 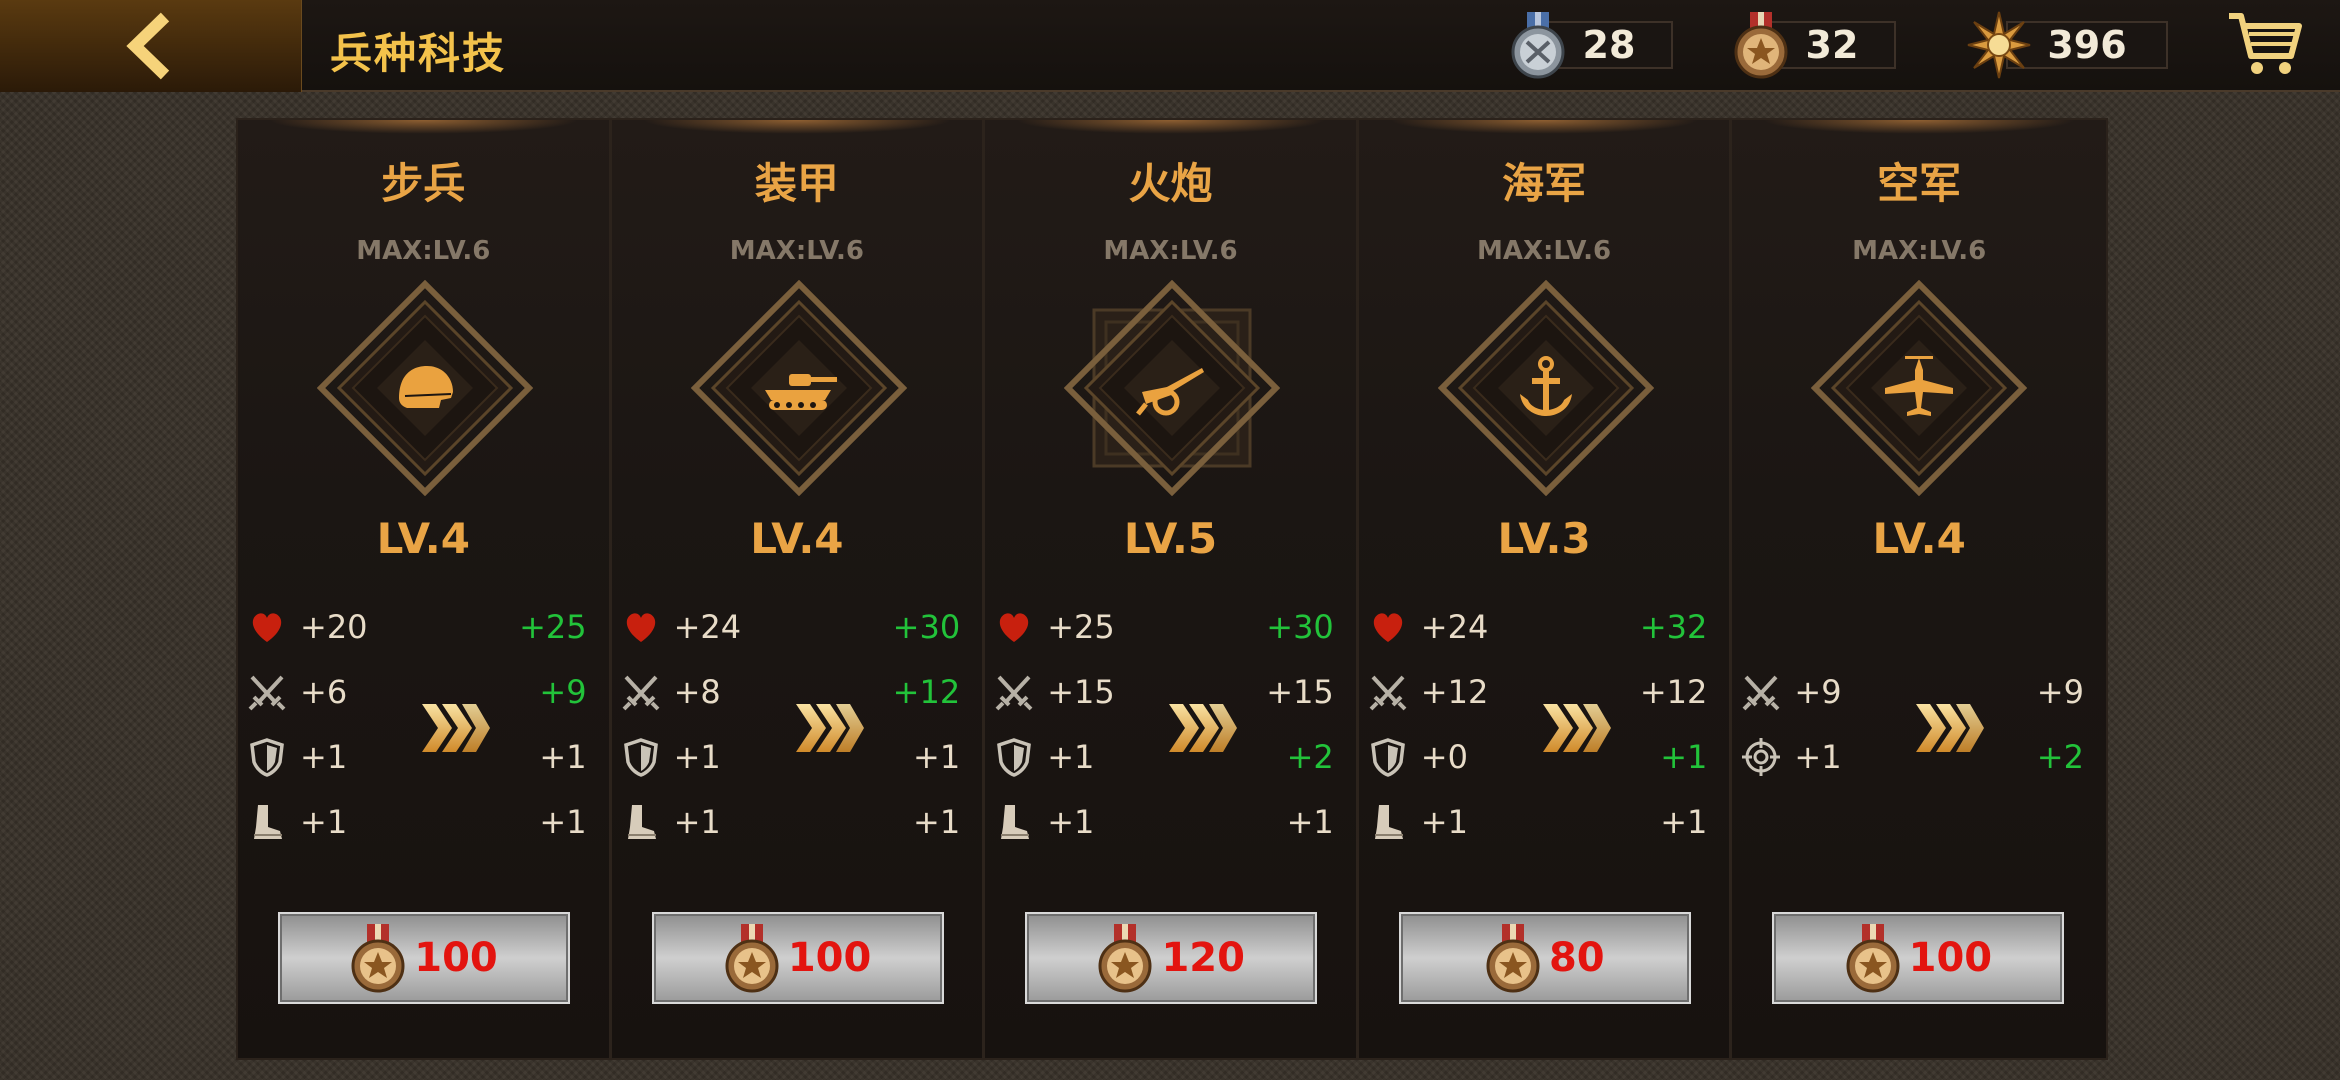 I want to click on stat-next: +25, so click(x=553, y=627).